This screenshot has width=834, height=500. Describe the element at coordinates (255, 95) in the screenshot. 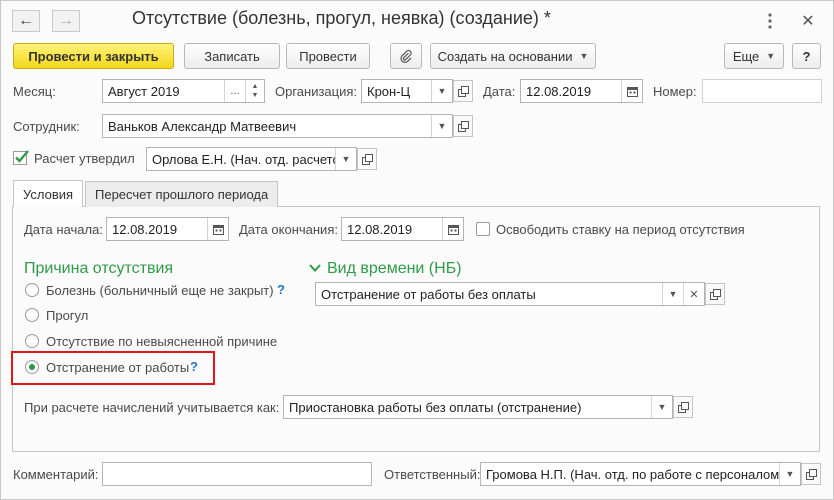

I see `spin-down-icon: ▼` at that location.